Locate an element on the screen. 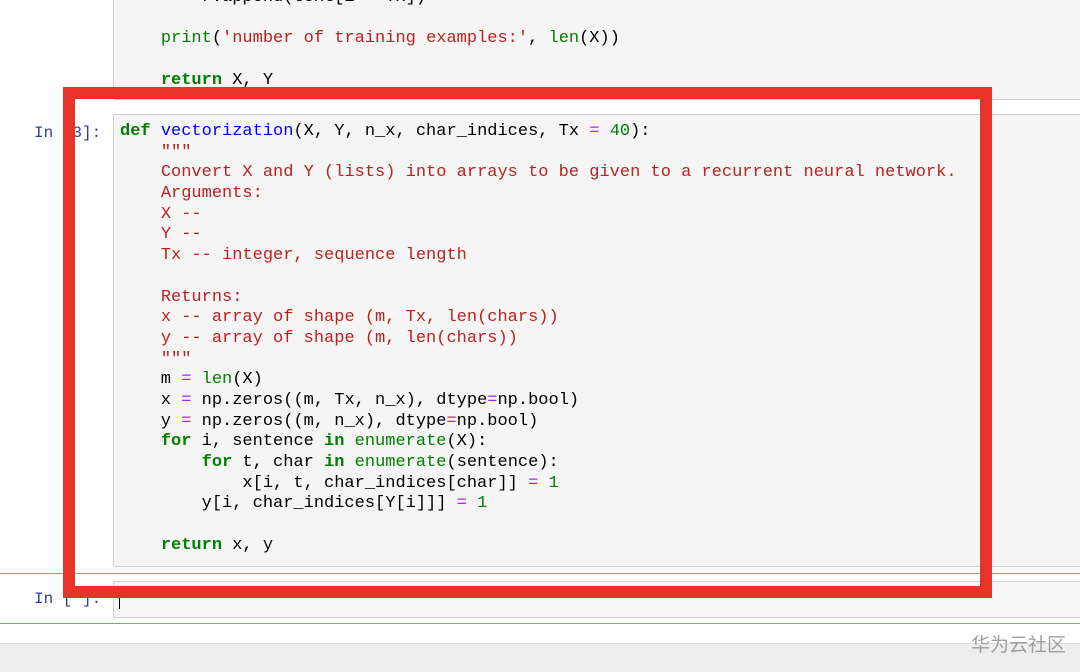 This screenshot has height=672, width=1080. code-token: 'number of training examples:' is located at coordinates (375, 39).